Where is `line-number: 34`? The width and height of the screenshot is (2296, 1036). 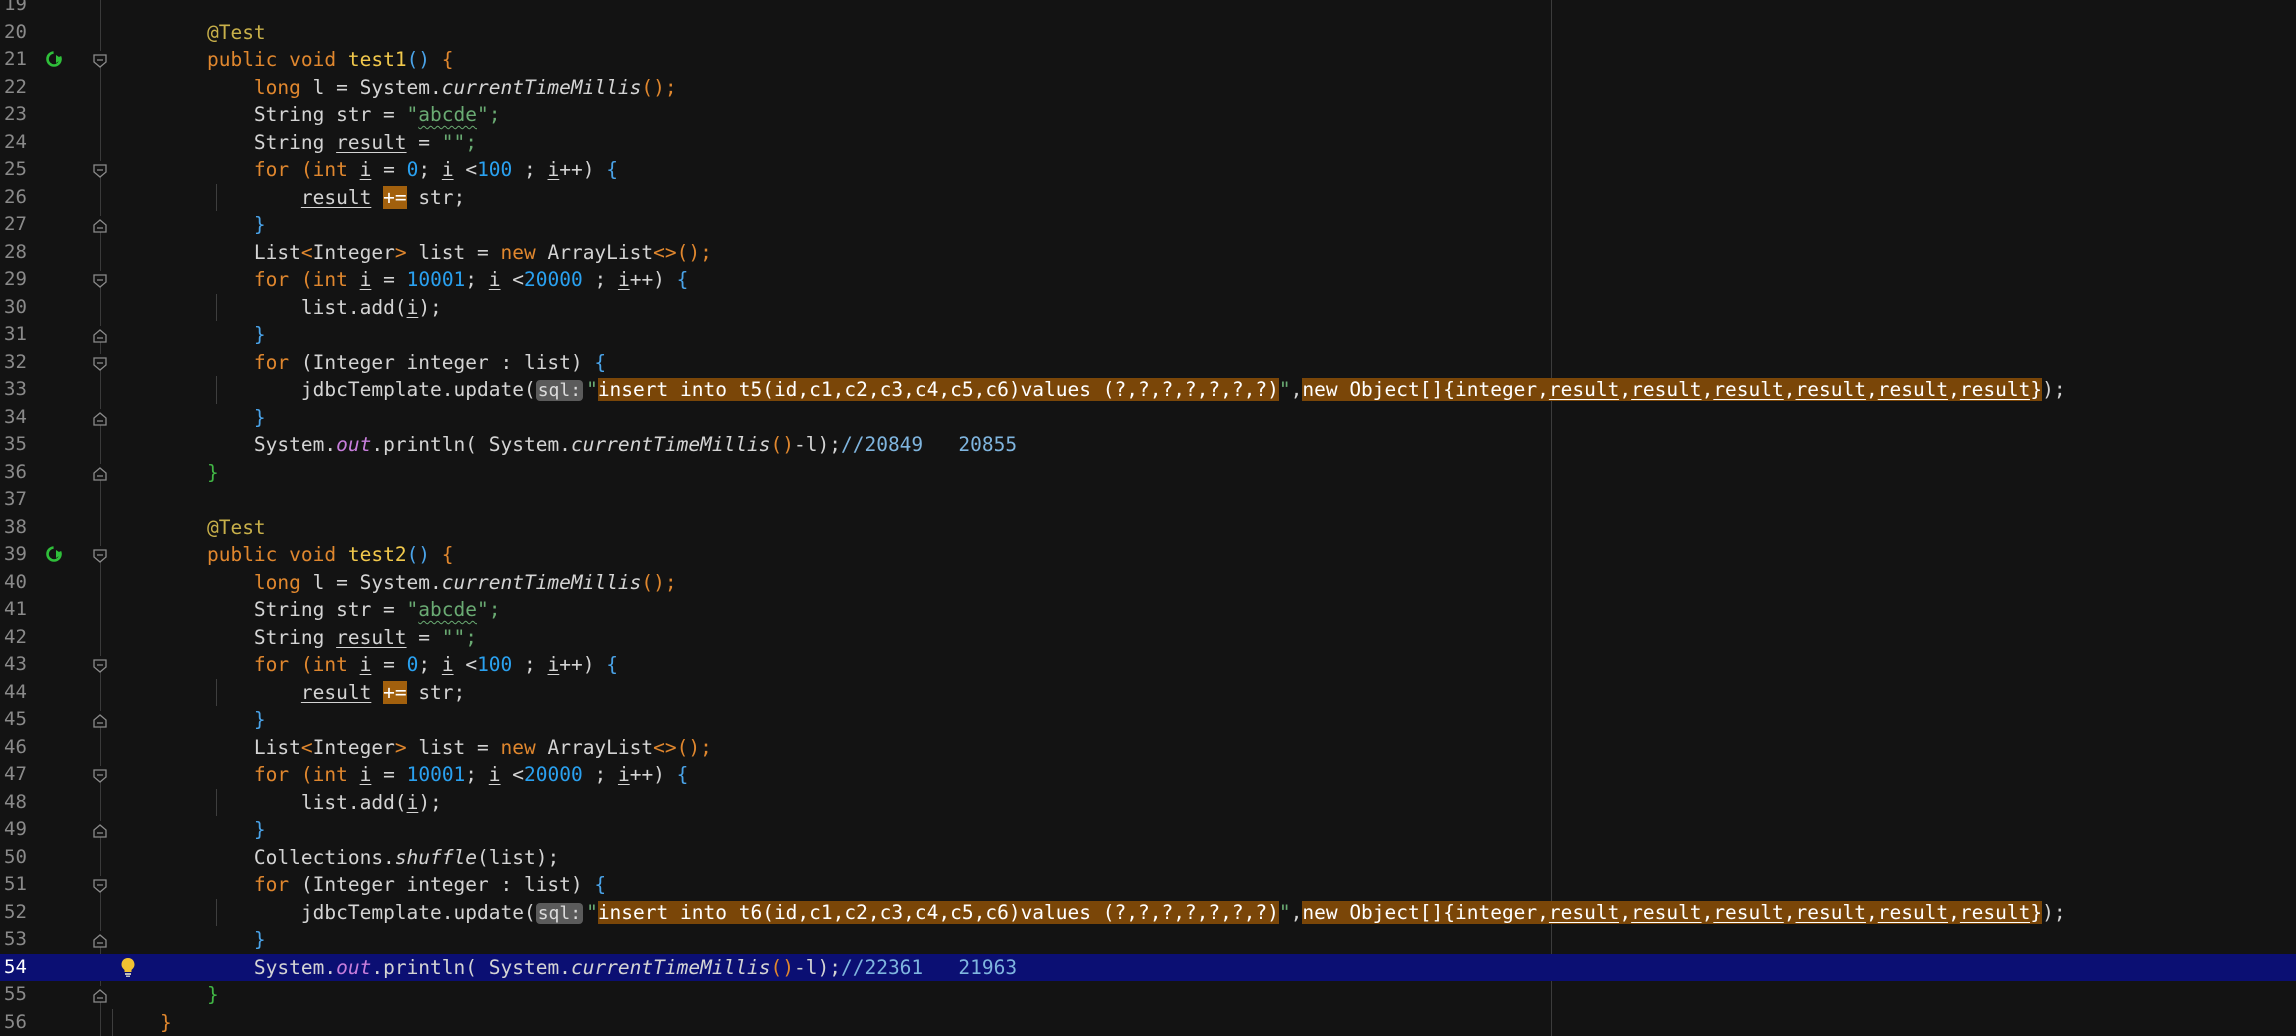
line-number: 34 is located at coordinates (16, 418).